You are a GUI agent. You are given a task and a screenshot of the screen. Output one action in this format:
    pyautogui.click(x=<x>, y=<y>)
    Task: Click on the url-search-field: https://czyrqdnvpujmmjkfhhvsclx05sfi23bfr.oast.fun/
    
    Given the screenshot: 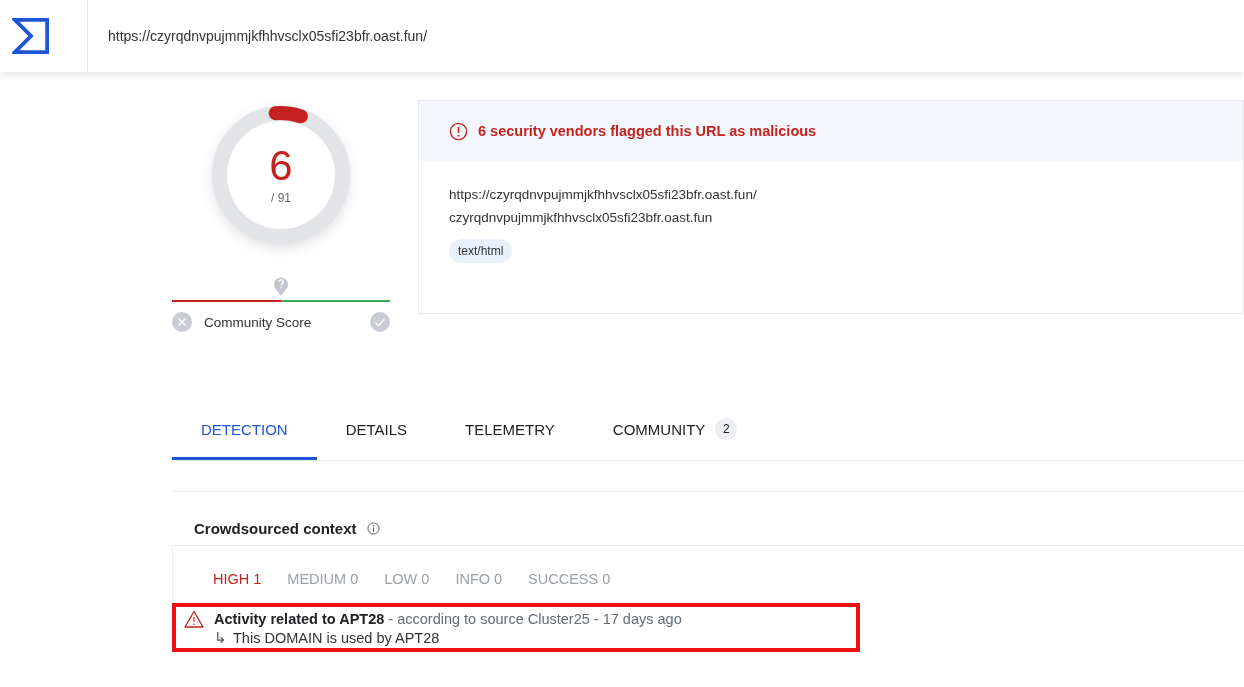 What is the action you would take?
    pyautogui.click(x=268, y=36)
    